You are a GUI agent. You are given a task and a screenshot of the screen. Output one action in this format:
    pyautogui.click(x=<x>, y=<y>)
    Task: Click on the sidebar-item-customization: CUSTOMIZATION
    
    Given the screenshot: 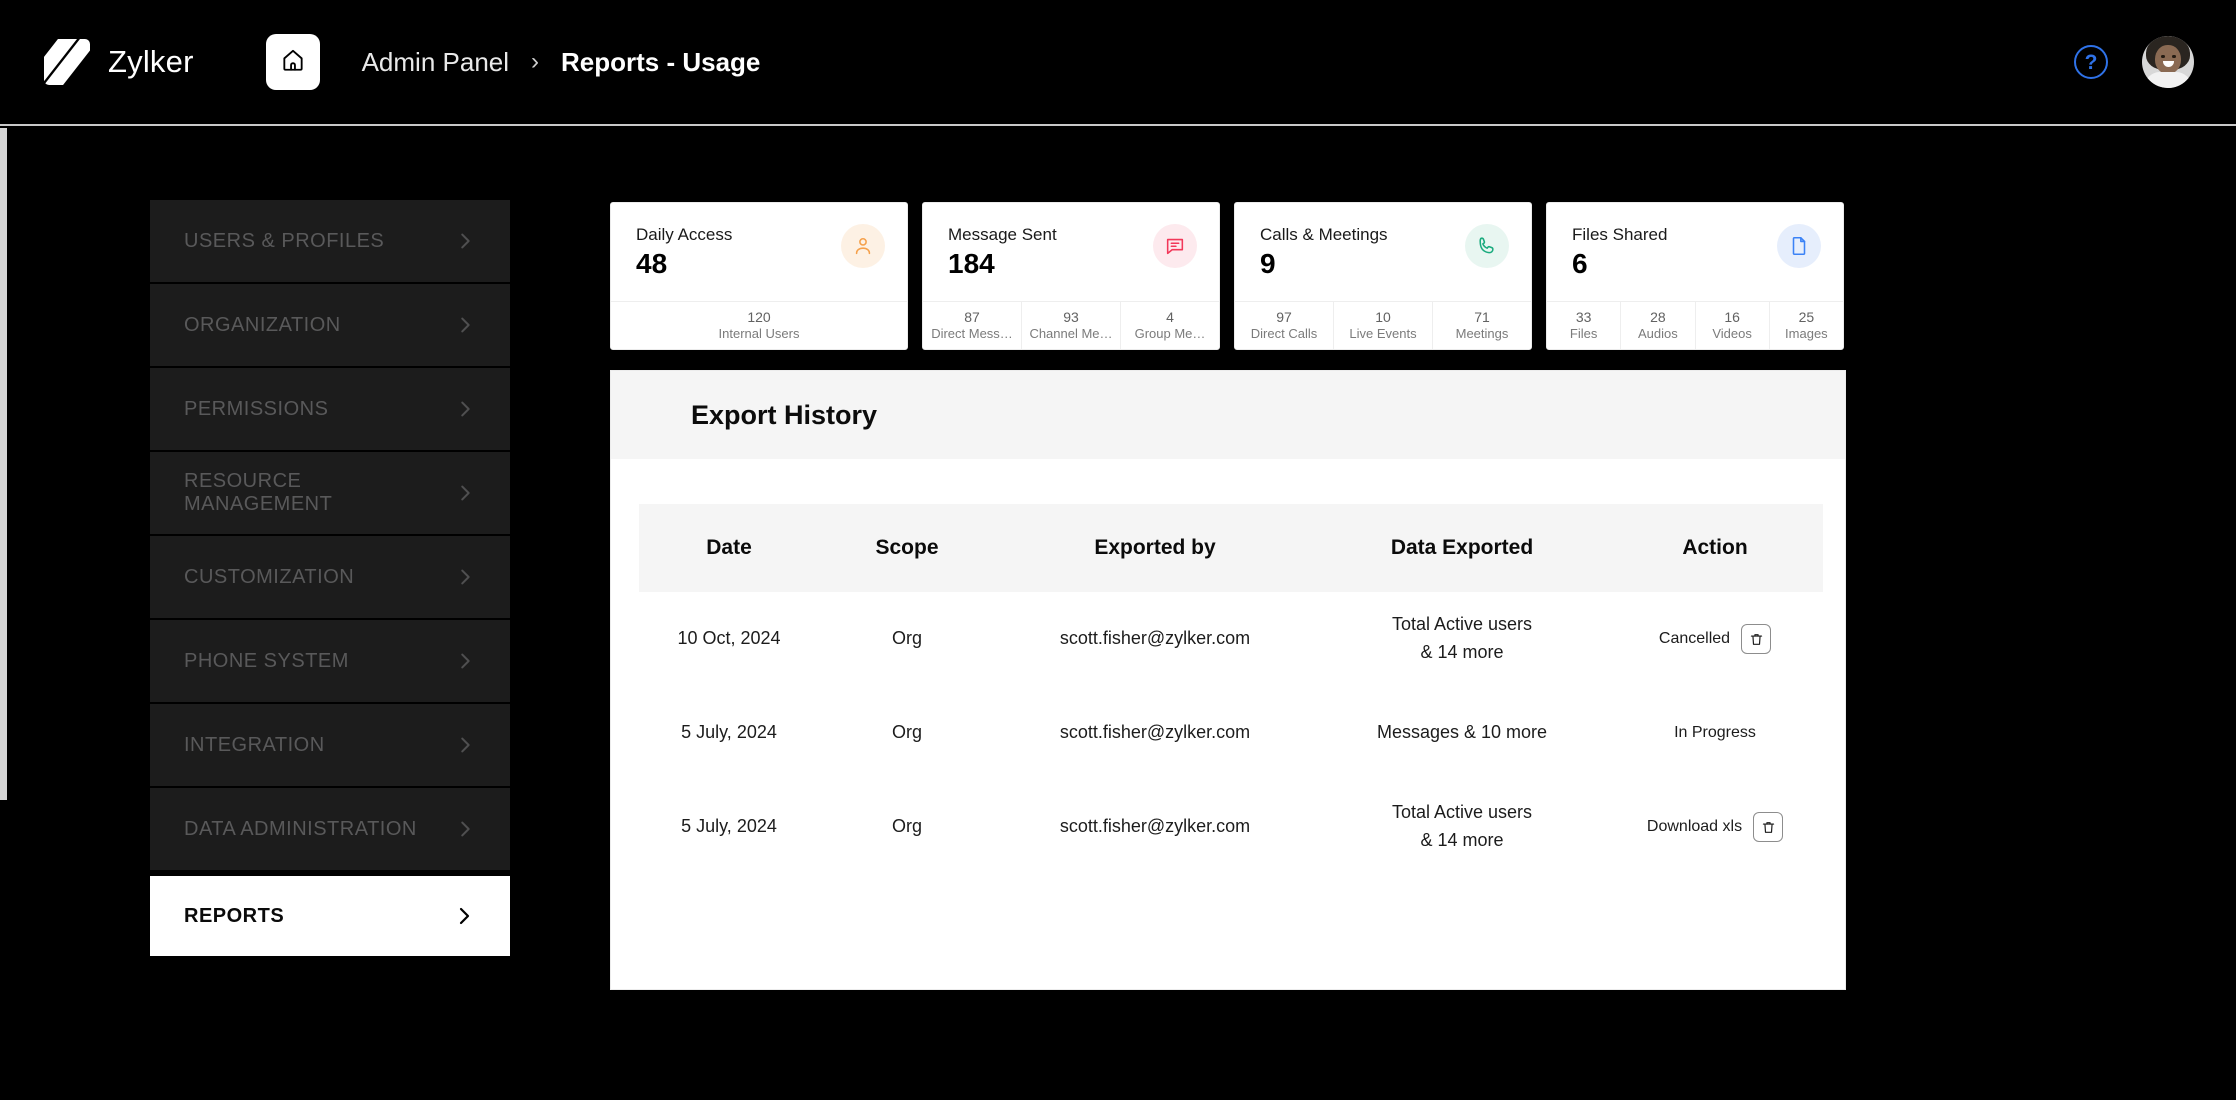 What is the action you would take?
    pyautogui.click(x=330, y=577)
    